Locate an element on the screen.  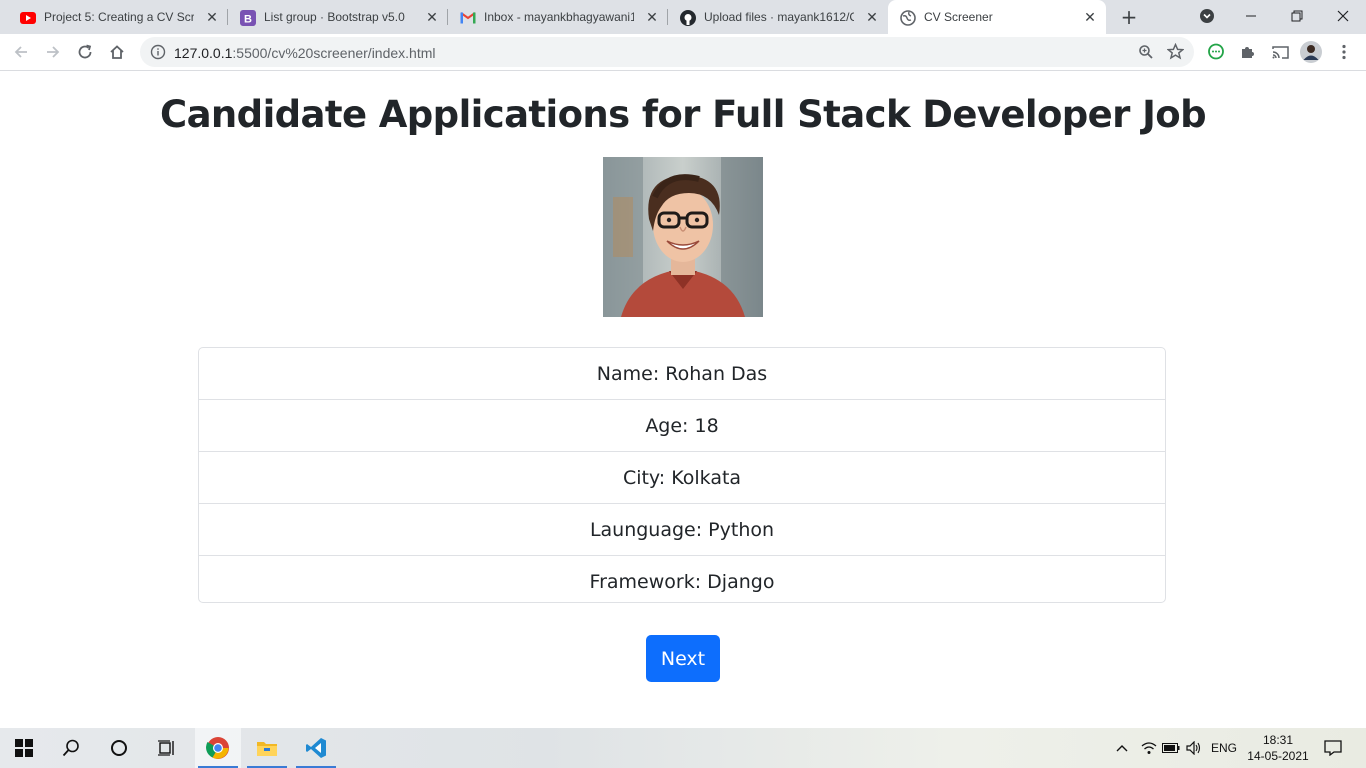
url-text: 127.0.0.1:5500/cv%20screener/index.html is located at coordinates (305, 53).